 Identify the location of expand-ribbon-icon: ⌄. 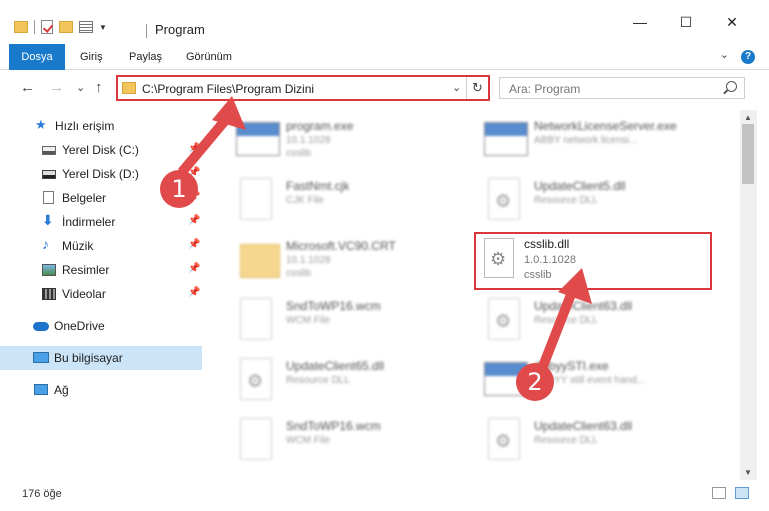
(724, 54).